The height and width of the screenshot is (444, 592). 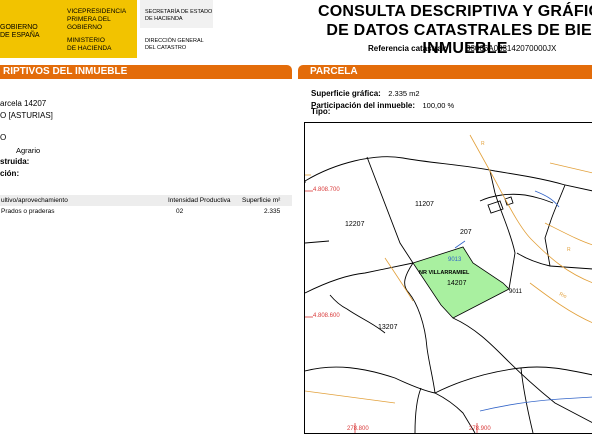 What do you see at coordinates (438, 105) in the screenshot?
I see `participacion-value: 100,00 %` at bounding box center [438, 105].